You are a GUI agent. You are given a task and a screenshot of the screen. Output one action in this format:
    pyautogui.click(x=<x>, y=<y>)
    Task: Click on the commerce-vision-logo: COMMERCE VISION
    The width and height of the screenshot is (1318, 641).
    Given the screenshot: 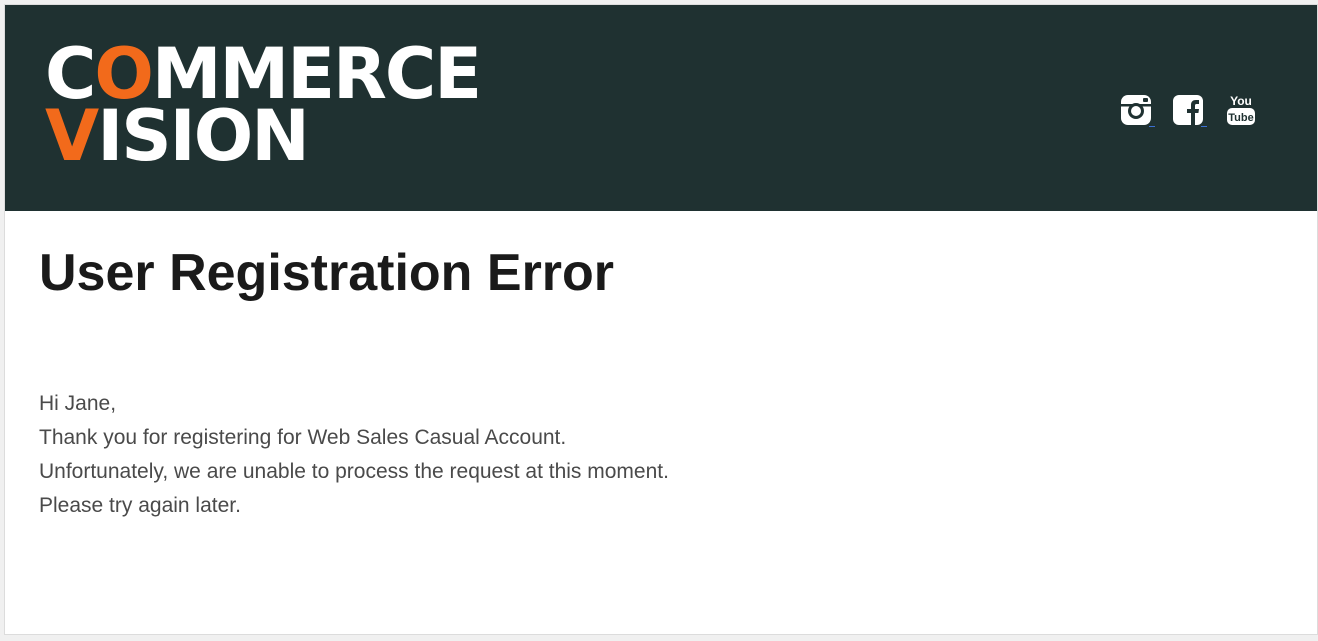 What is the action you would take?
    pyautogui.click(x=263, y=105)
    